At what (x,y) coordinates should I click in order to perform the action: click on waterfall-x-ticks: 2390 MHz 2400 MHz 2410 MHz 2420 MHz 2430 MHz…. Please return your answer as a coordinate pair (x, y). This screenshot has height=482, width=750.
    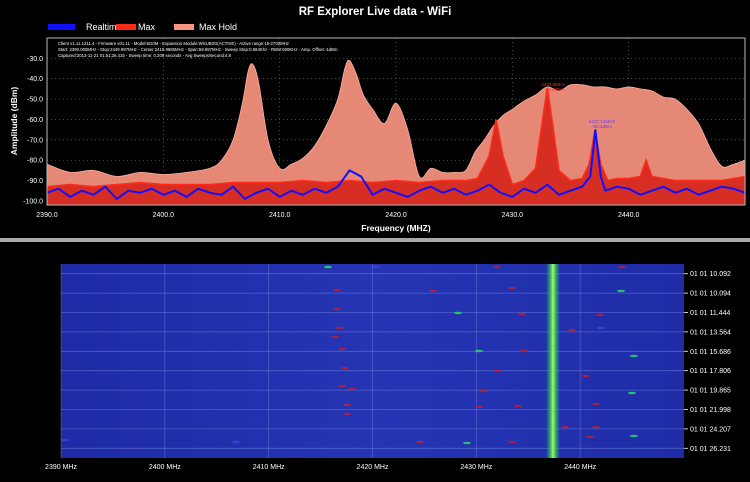
    Looking at the image, I should click on (321, 467).